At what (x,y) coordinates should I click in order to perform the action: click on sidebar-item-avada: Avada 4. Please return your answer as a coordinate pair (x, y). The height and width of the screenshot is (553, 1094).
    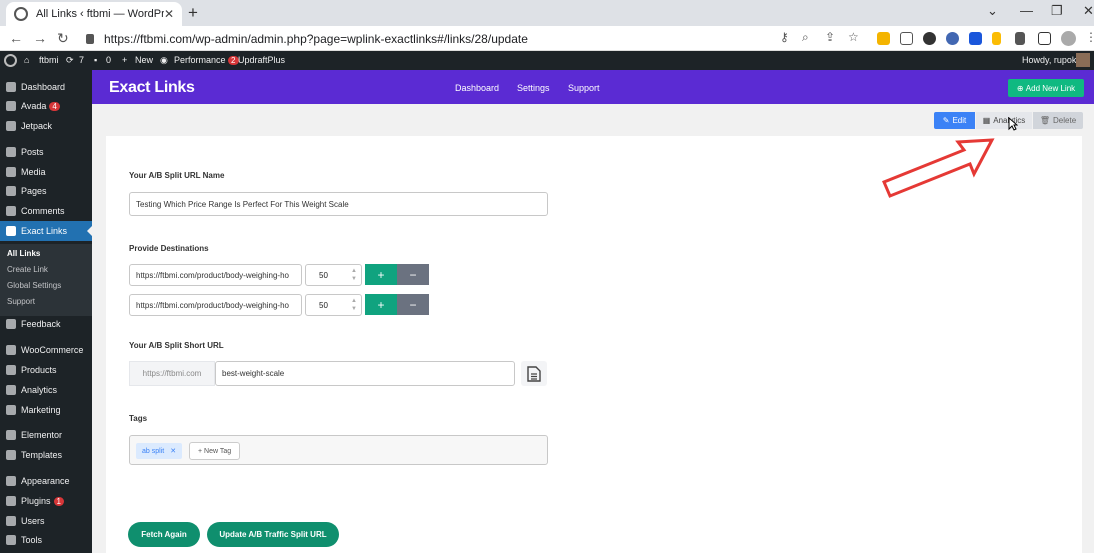
    Looking at the image, I should click on (46, 106).